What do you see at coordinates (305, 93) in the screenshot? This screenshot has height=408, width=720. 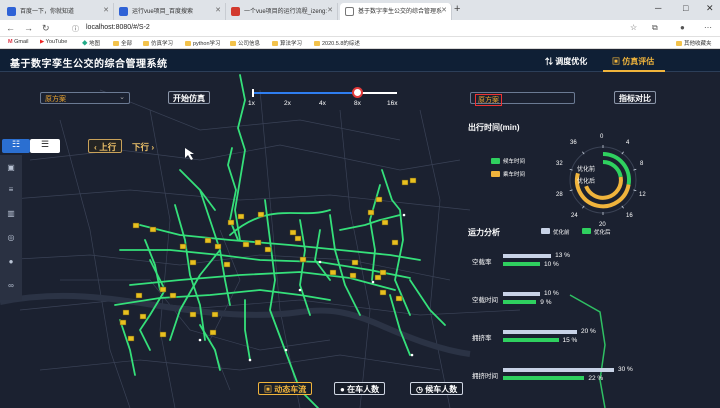 I see `speed-slider-fill` at bounding box center [305, 93].